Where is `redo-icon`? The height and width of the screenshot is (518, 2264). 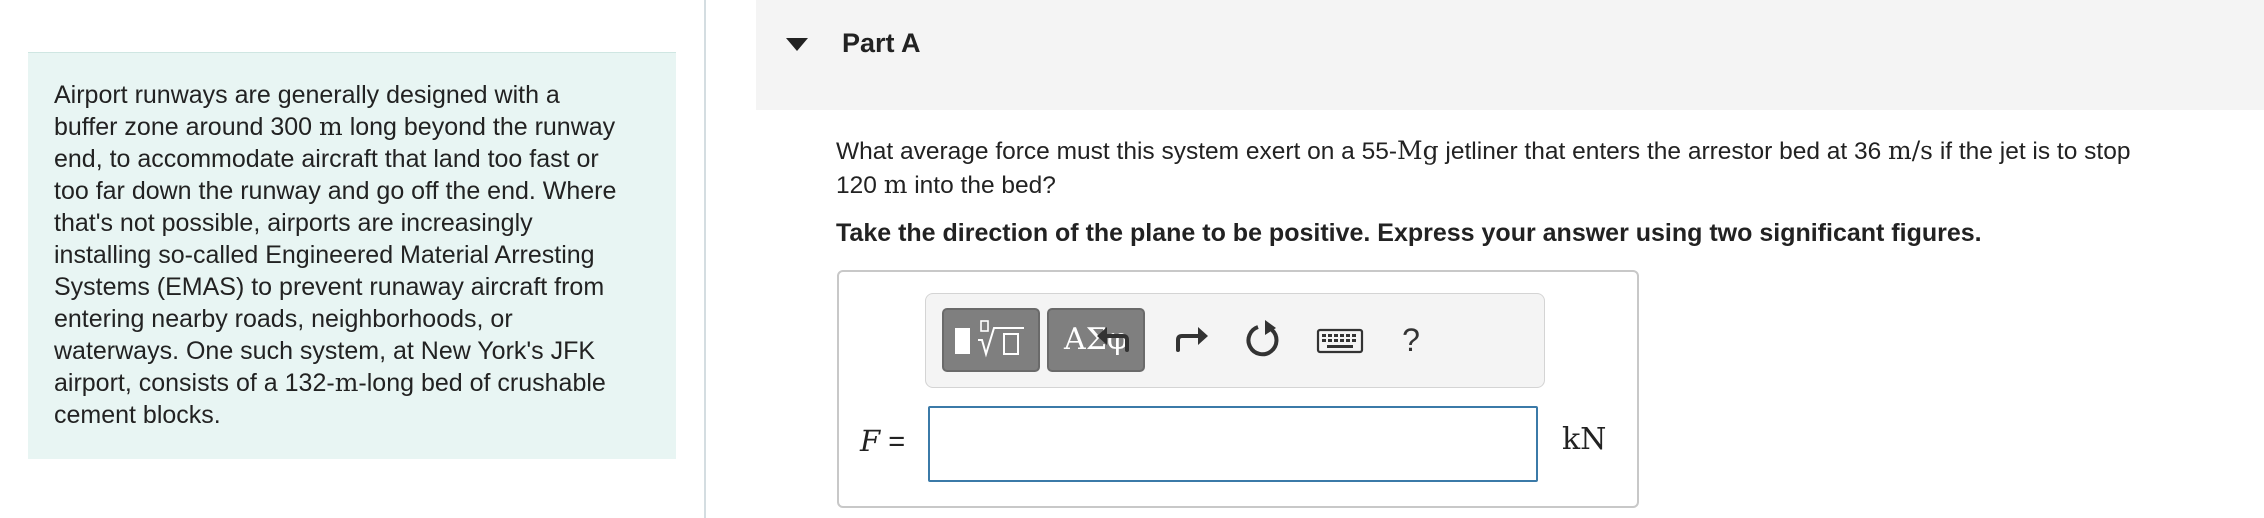 redo-icon is located at coordinates (1192, 339).